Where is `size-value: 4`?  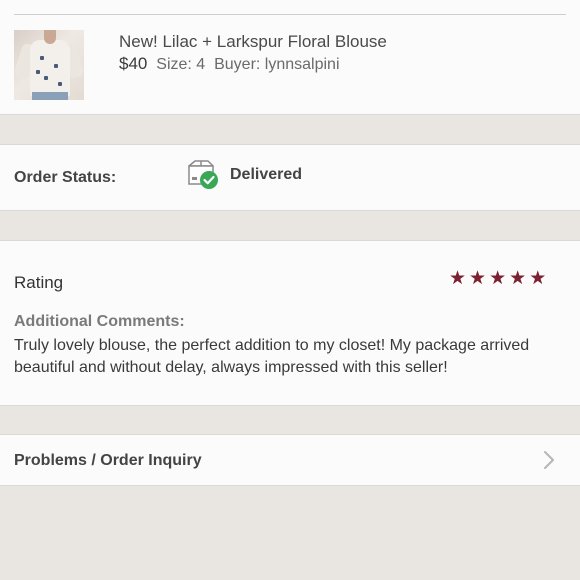
size-value: 4 is located at coordinates (201, 64).